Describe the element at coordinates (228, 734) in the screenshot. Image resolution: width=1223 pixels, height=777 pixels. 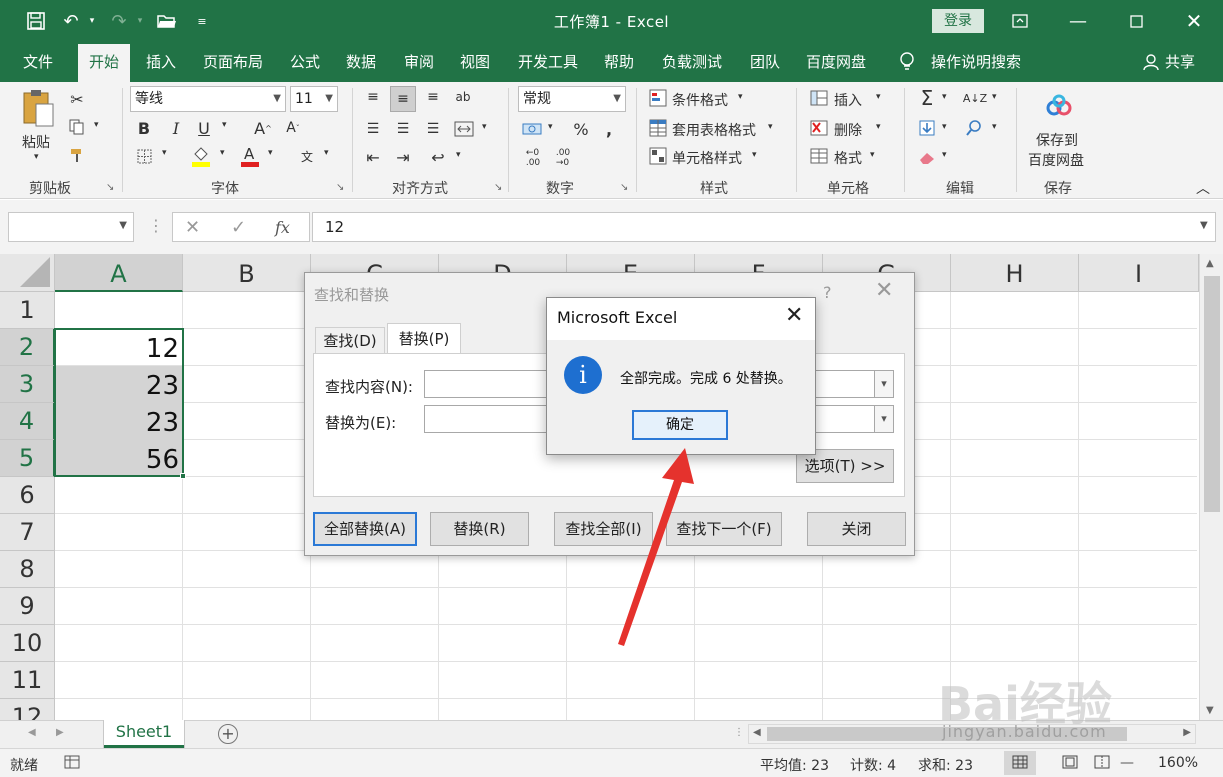
I see `add-sheet-icon: +` at that location.